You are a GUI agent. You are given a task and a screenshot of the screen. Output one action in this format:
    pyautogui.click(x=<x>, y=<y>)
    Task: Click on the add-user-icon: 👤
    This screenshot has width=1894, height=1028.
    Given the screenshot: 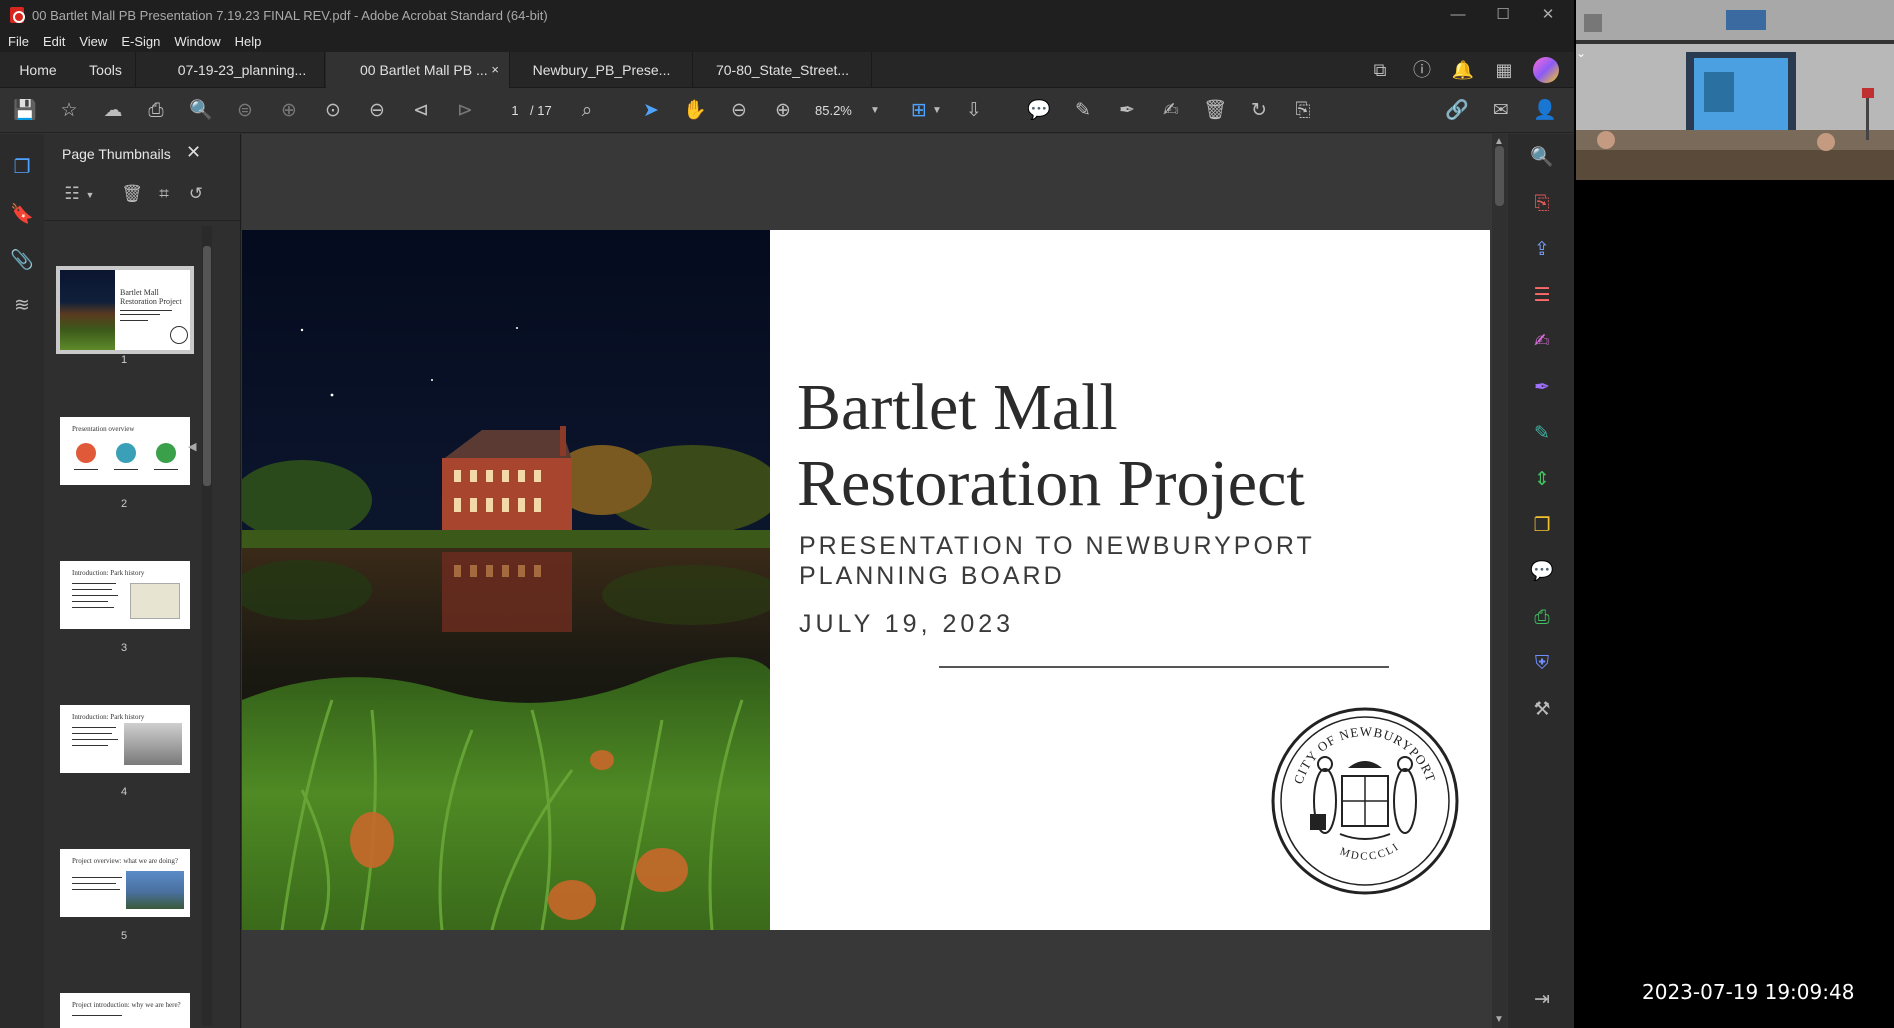 What is the action you would take?
    pyautogui.click(x=1545, y=111)
    